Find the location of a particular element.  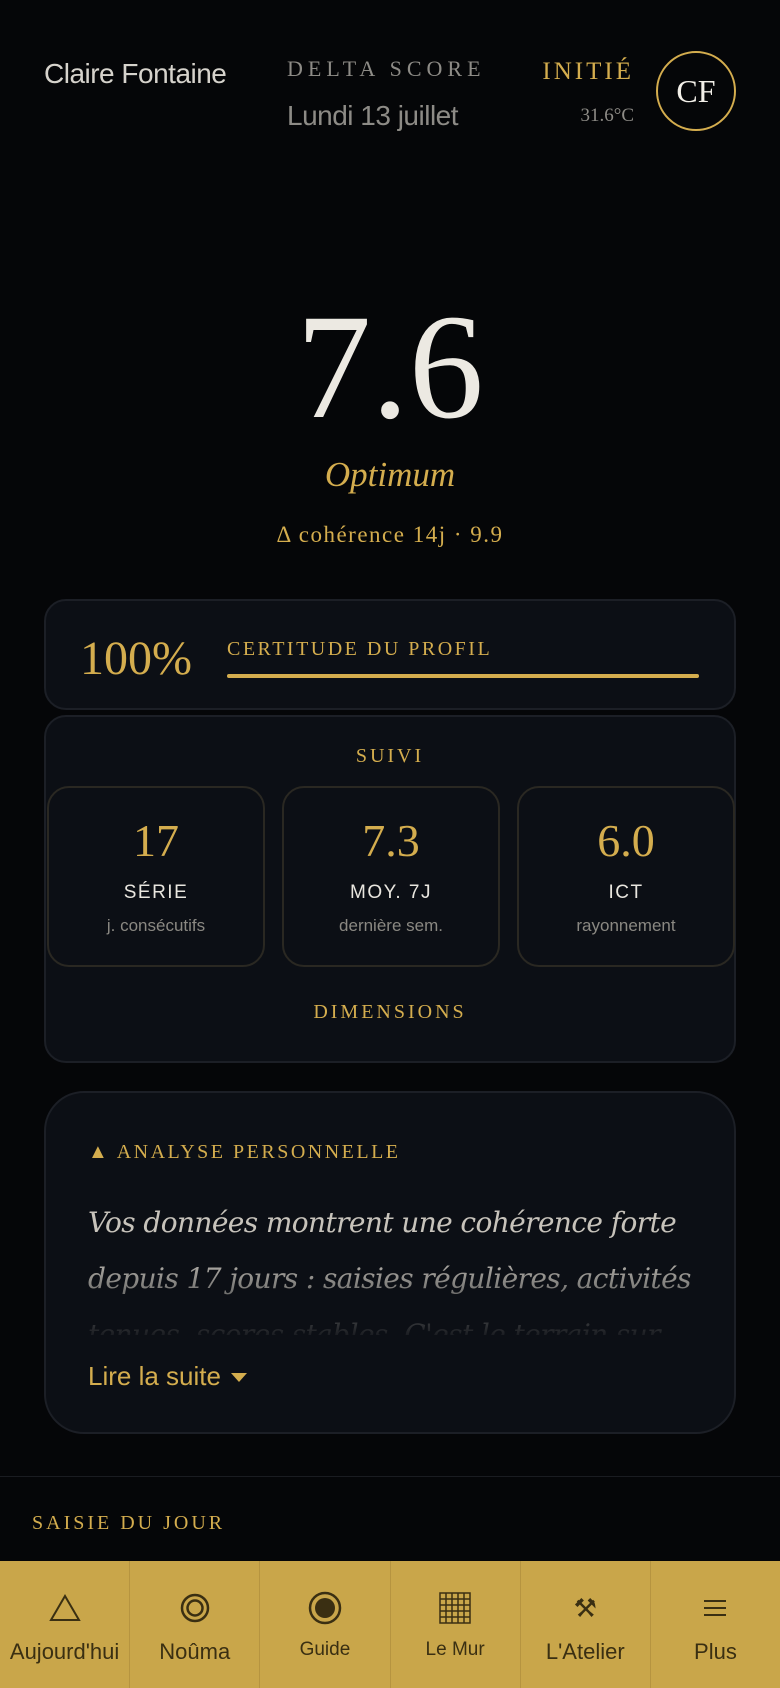

stat-value: 17 is located at coordinates (156, 840).